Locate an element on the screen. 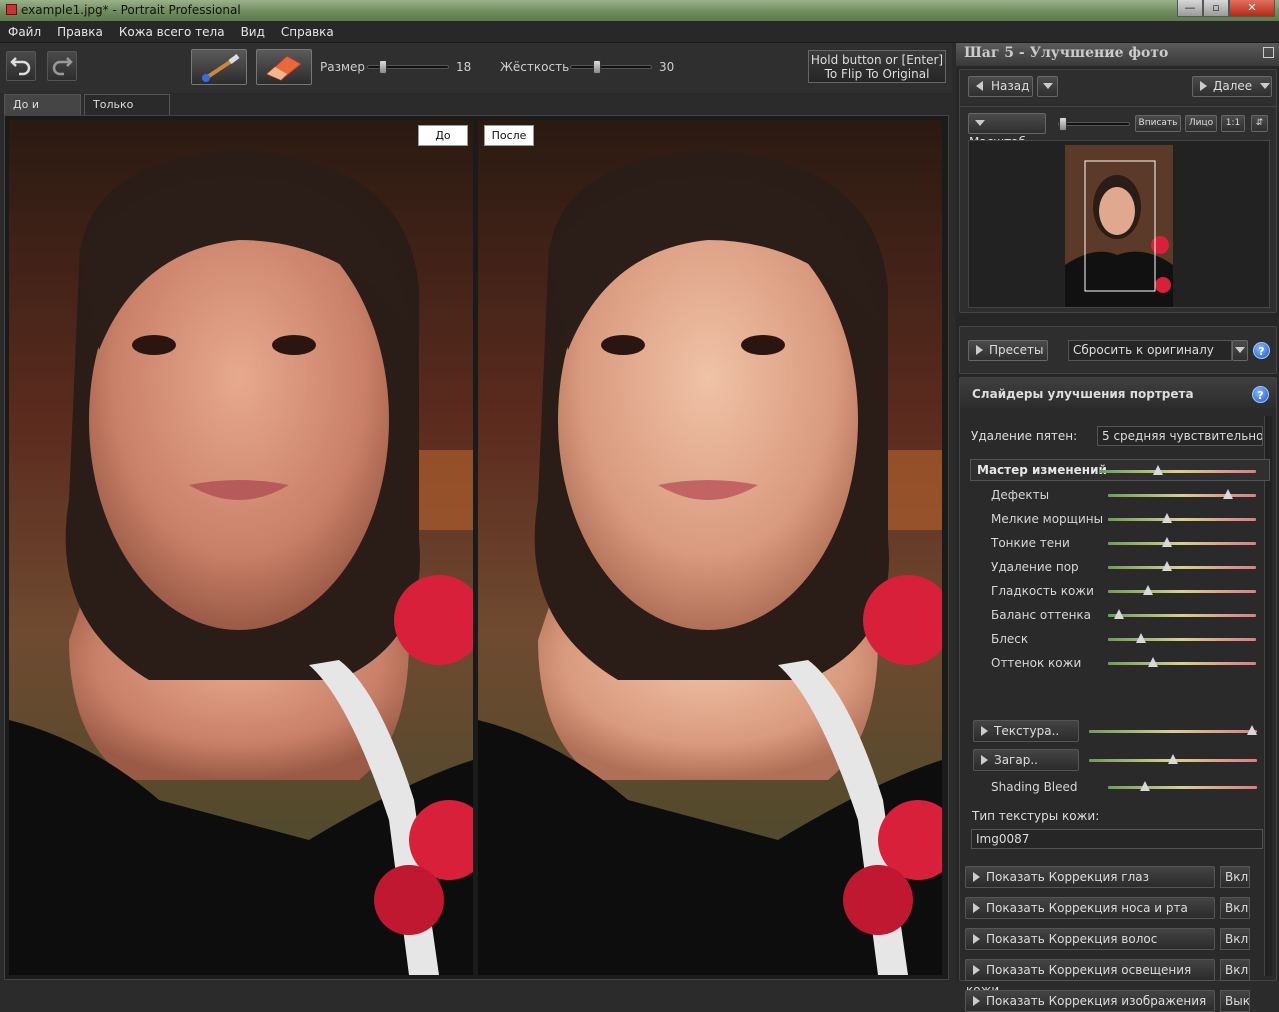  master-thumb is located at coordinates (1158, 470).